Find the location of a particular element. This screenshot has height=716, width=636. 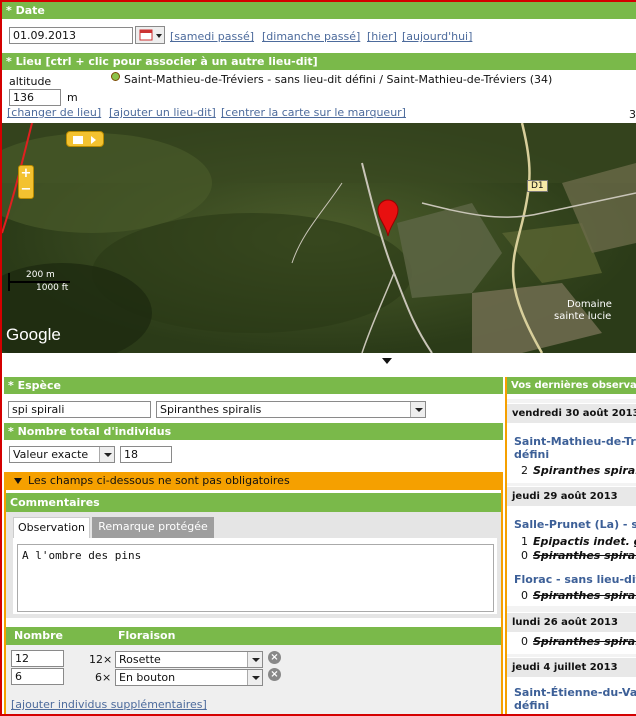

calendar-icon is located at coordinates (150, 35).